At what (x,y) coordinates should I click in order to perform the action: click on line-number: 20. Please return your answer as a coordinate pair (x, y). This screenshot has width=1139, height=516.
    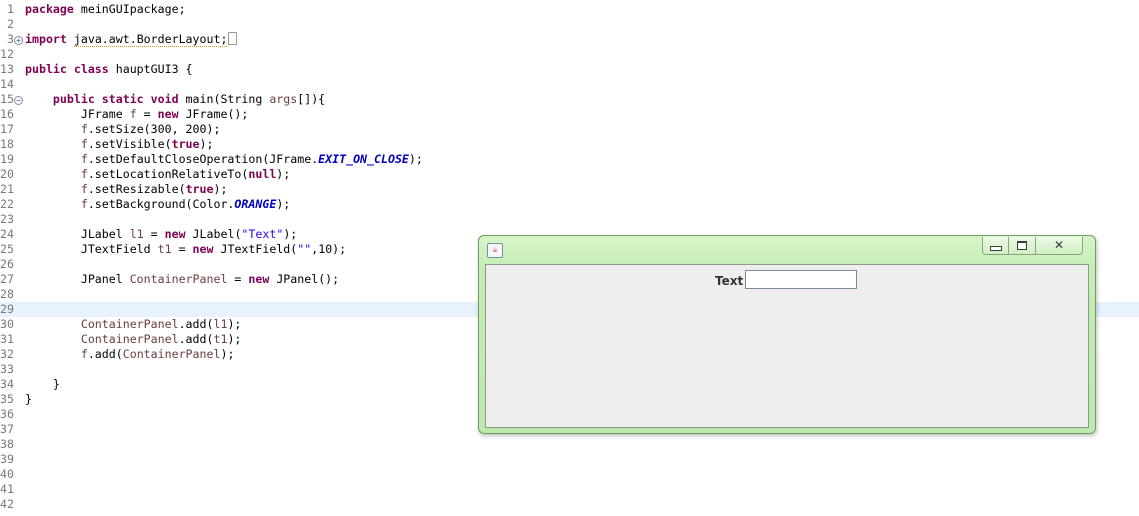
    Looking at the image, I should click on (7, 174).